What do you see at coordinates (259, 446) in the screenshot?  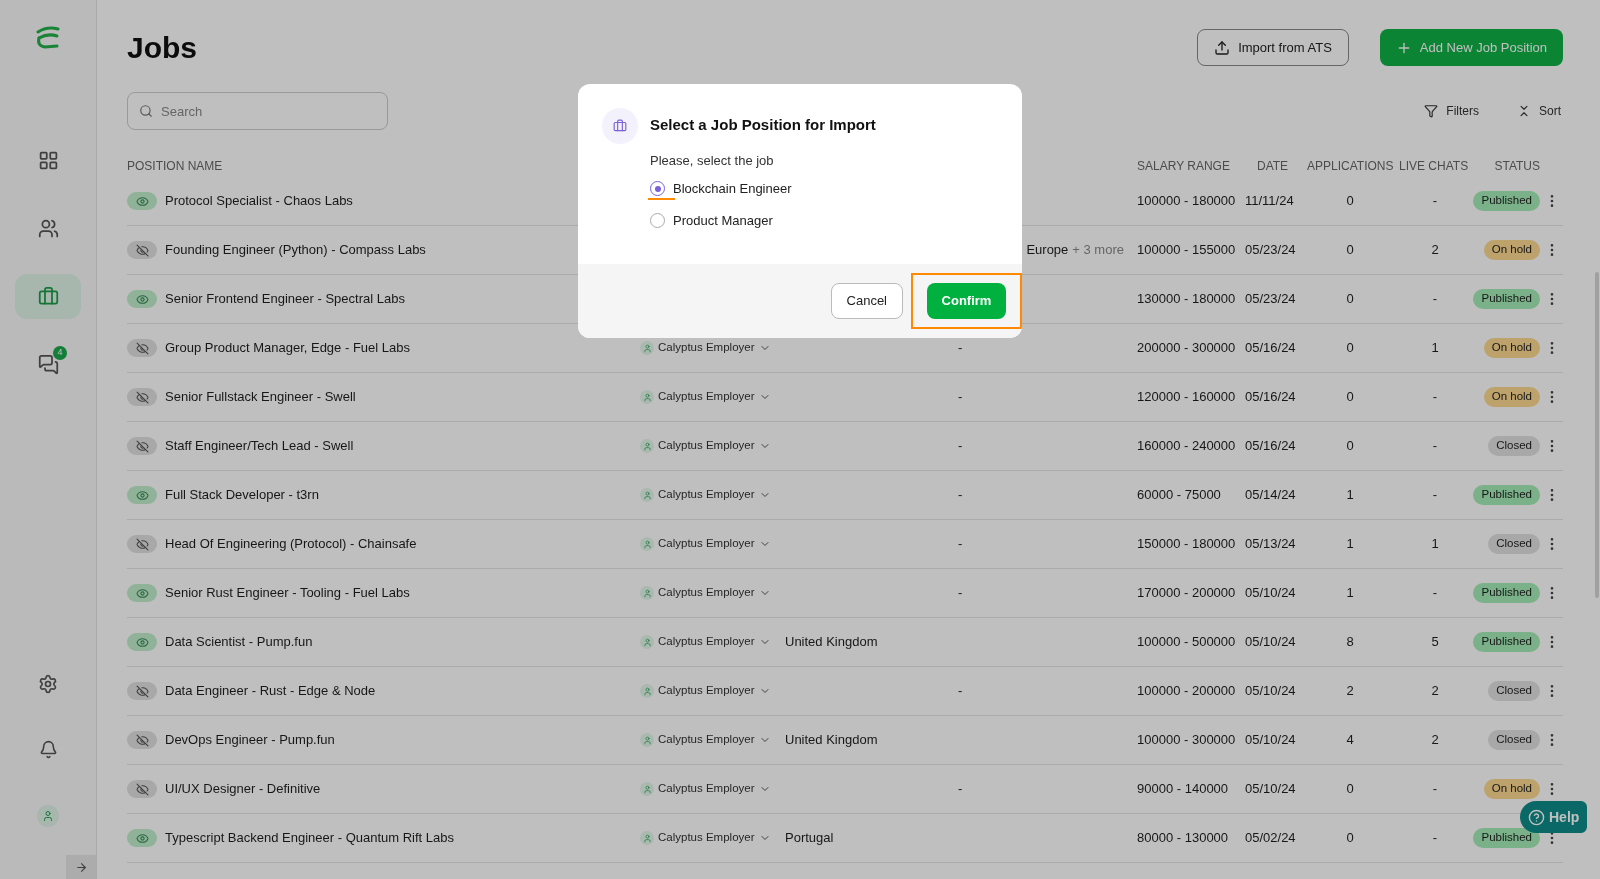 I see `position-name: Staff Engineer/Tech Lead - Swell` at bounding box center [259, 446].